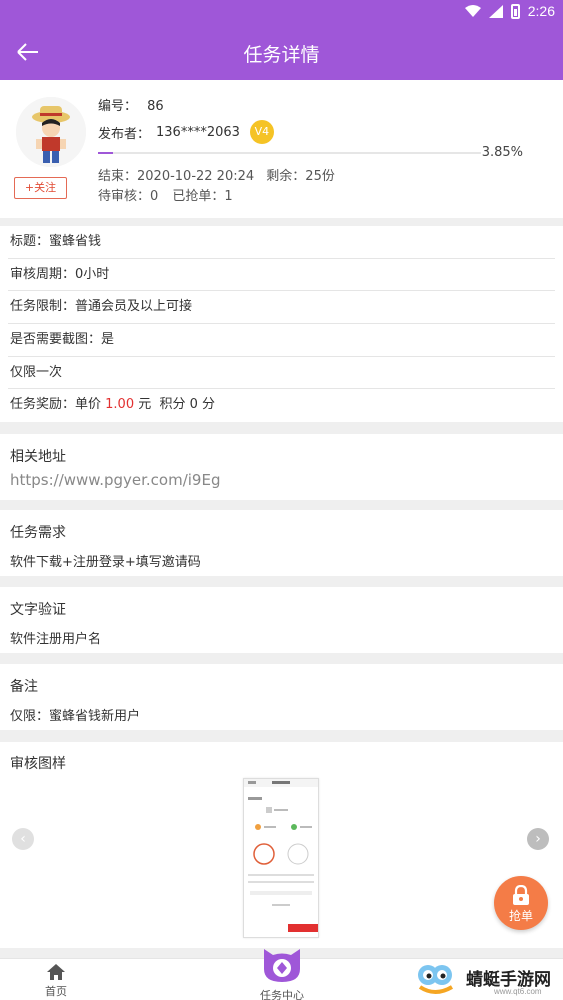 The height and width of the screenshot is (1000, 563). What do you see at coordinates (281, 308) in the screenshot?
I see `detail-restriction: 任务限制：普通会员及以上可接` at bounding box center [281, 308].